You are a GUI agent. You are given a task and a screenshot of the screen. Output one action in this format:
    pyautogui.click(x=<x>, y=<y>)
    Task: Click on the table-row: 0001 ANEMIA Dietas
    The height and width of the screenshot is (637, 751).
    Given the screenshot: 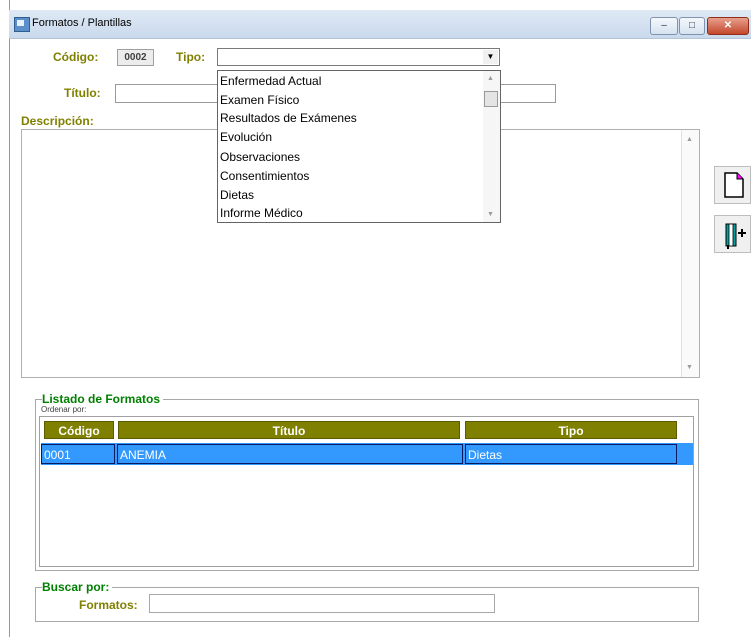 What is the action you would take?
    pyautogui.click(x=367, y=454)
    